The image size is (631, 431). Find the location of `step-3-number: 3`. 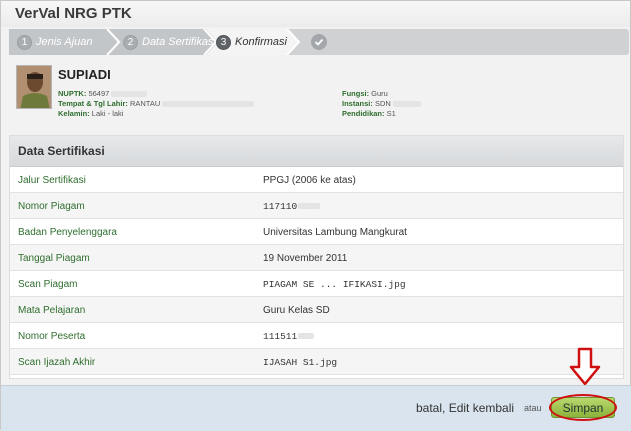

step-3-number: 3 is located at coordinates (223, 42).